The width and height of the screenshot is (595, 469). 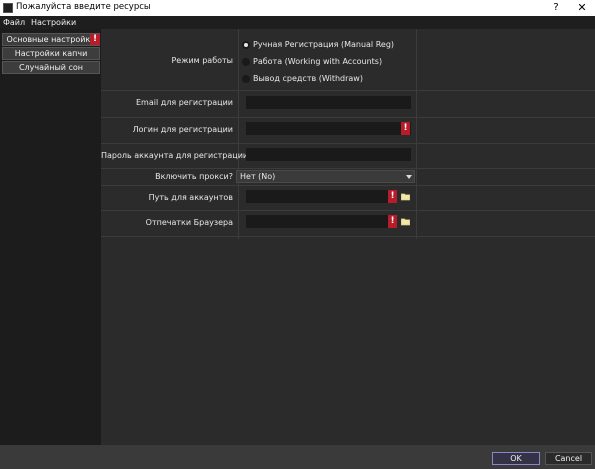 I want to click on radio-withdraw-label: Вывод средств (Withdraw), so click(x=308, y=78).